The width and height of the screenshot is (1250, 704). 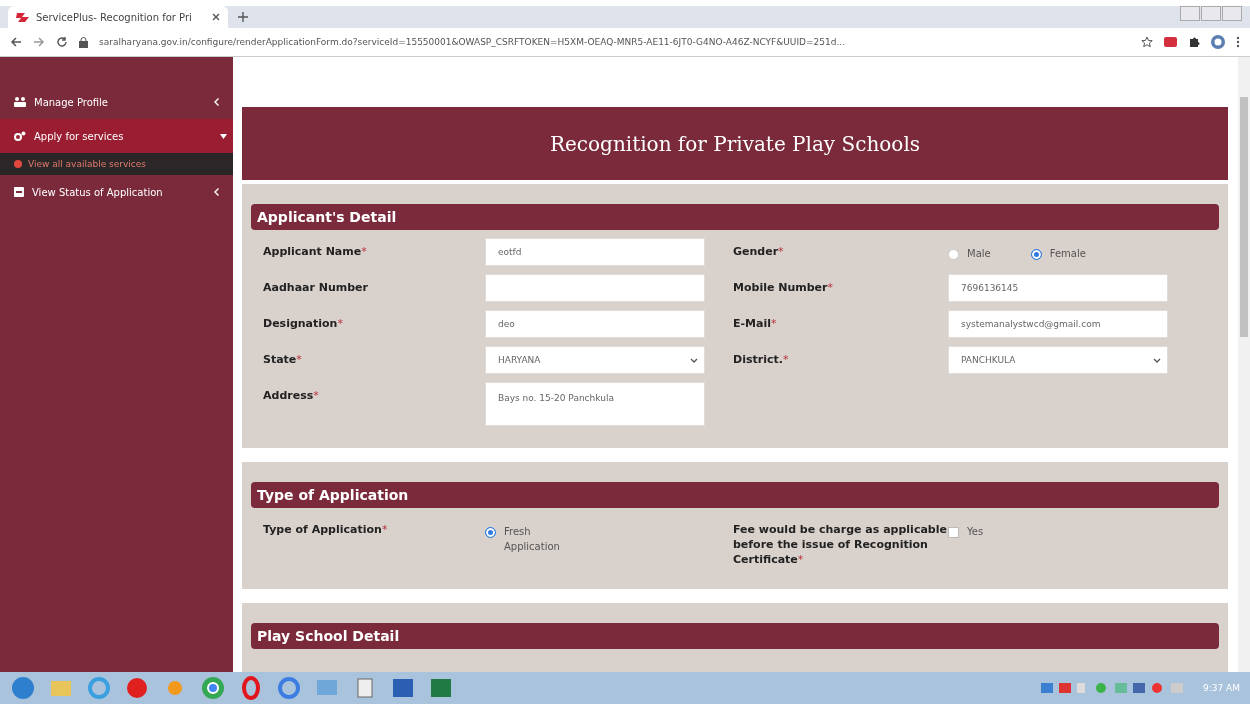 I want to click on radio-option: Fresh Application, so click(x=534, y=539).